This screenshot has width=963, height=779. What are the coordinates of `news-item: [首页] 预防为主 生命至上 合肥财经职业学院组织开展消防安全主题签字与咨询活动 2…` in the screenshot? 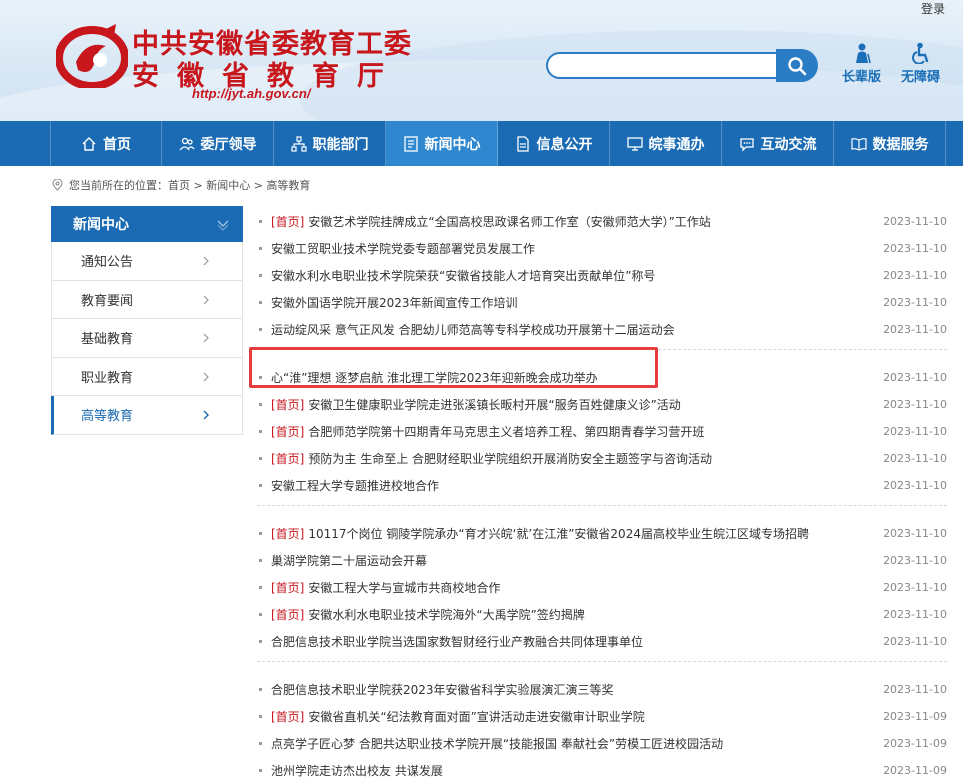 It's located at (602, 458).